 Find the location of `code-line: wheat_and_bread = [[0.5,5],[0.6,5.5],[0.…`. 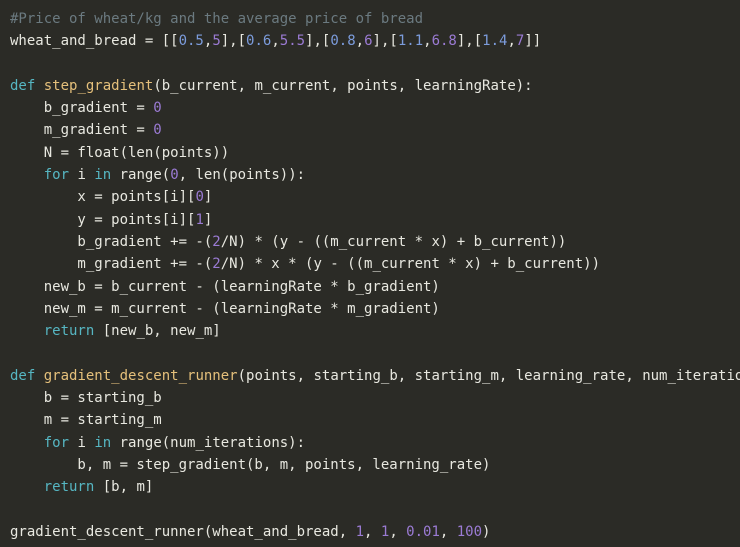

code-line: wheat_and_bread = [[0.5,5],[0.6,5.5],[0.… is located at coordinates (375, 41).